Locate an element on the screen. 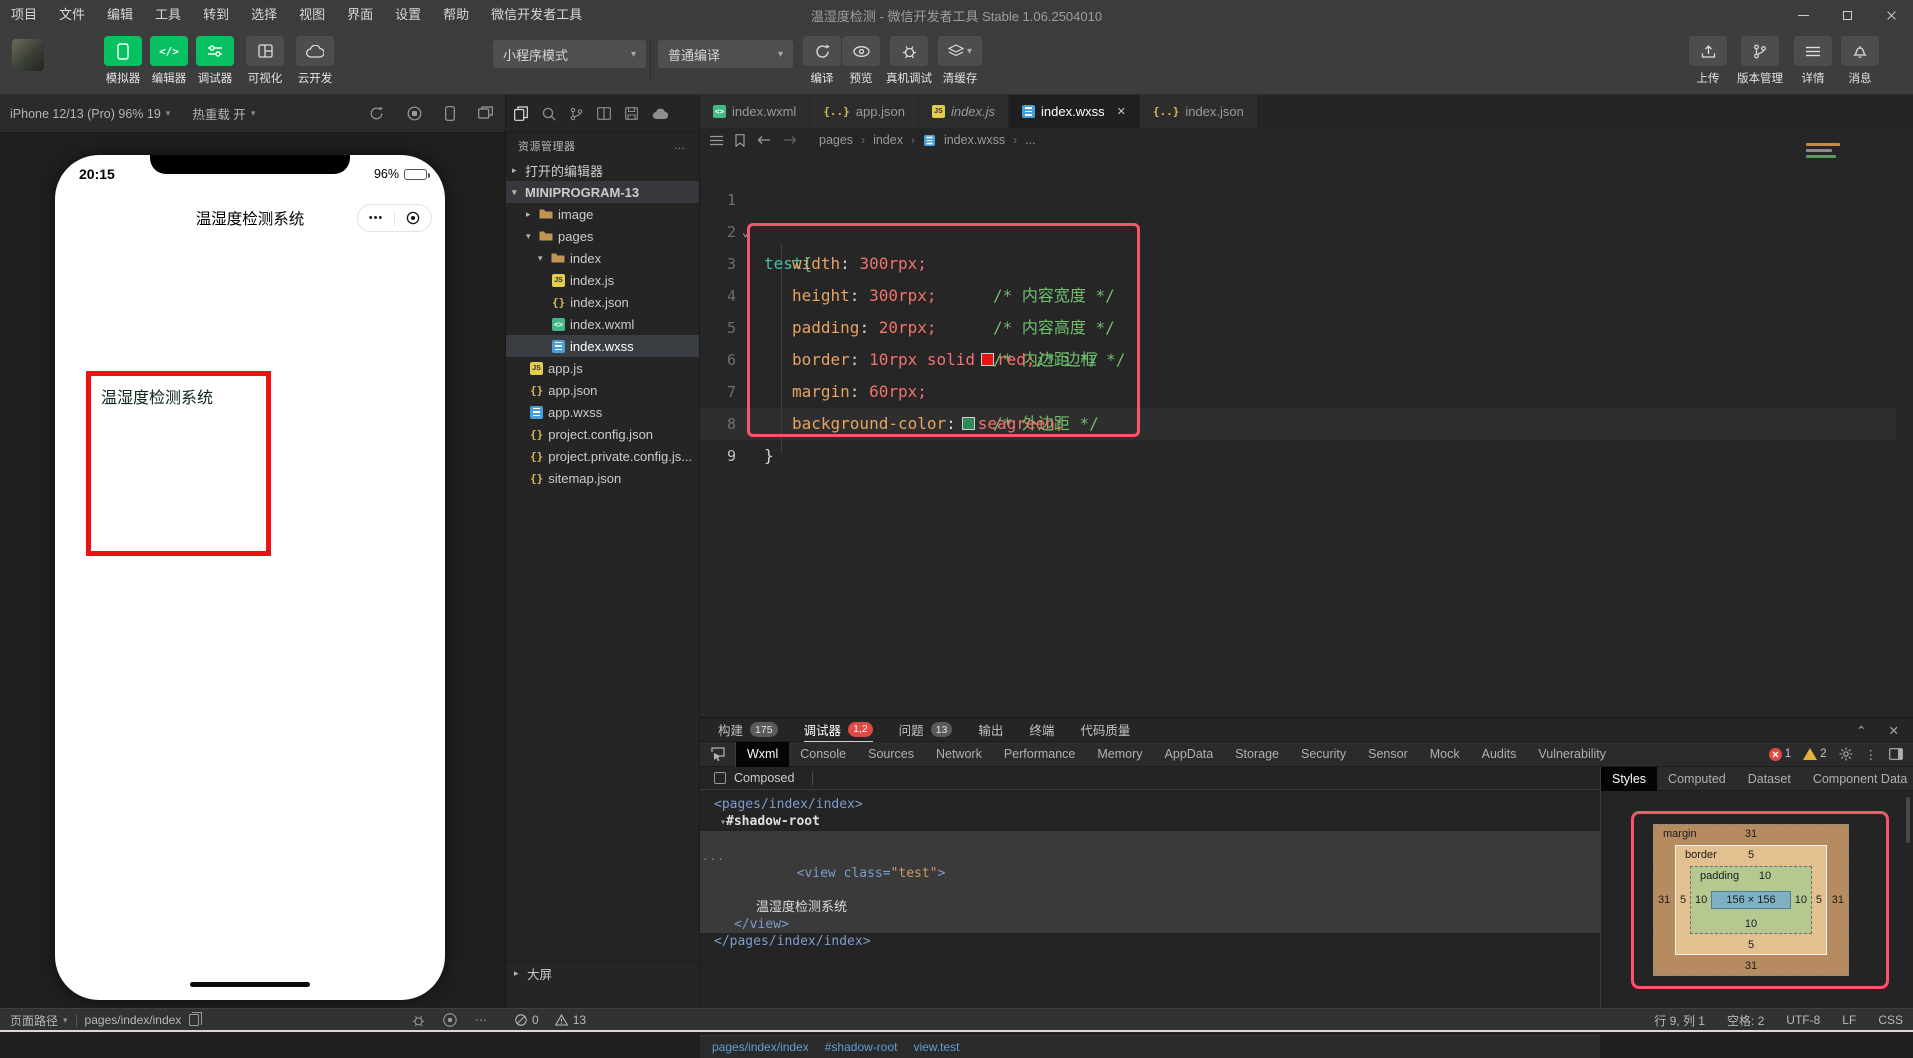  explorer-item-index-wxml: <> index.wxml is located at coordinates (602, 324).